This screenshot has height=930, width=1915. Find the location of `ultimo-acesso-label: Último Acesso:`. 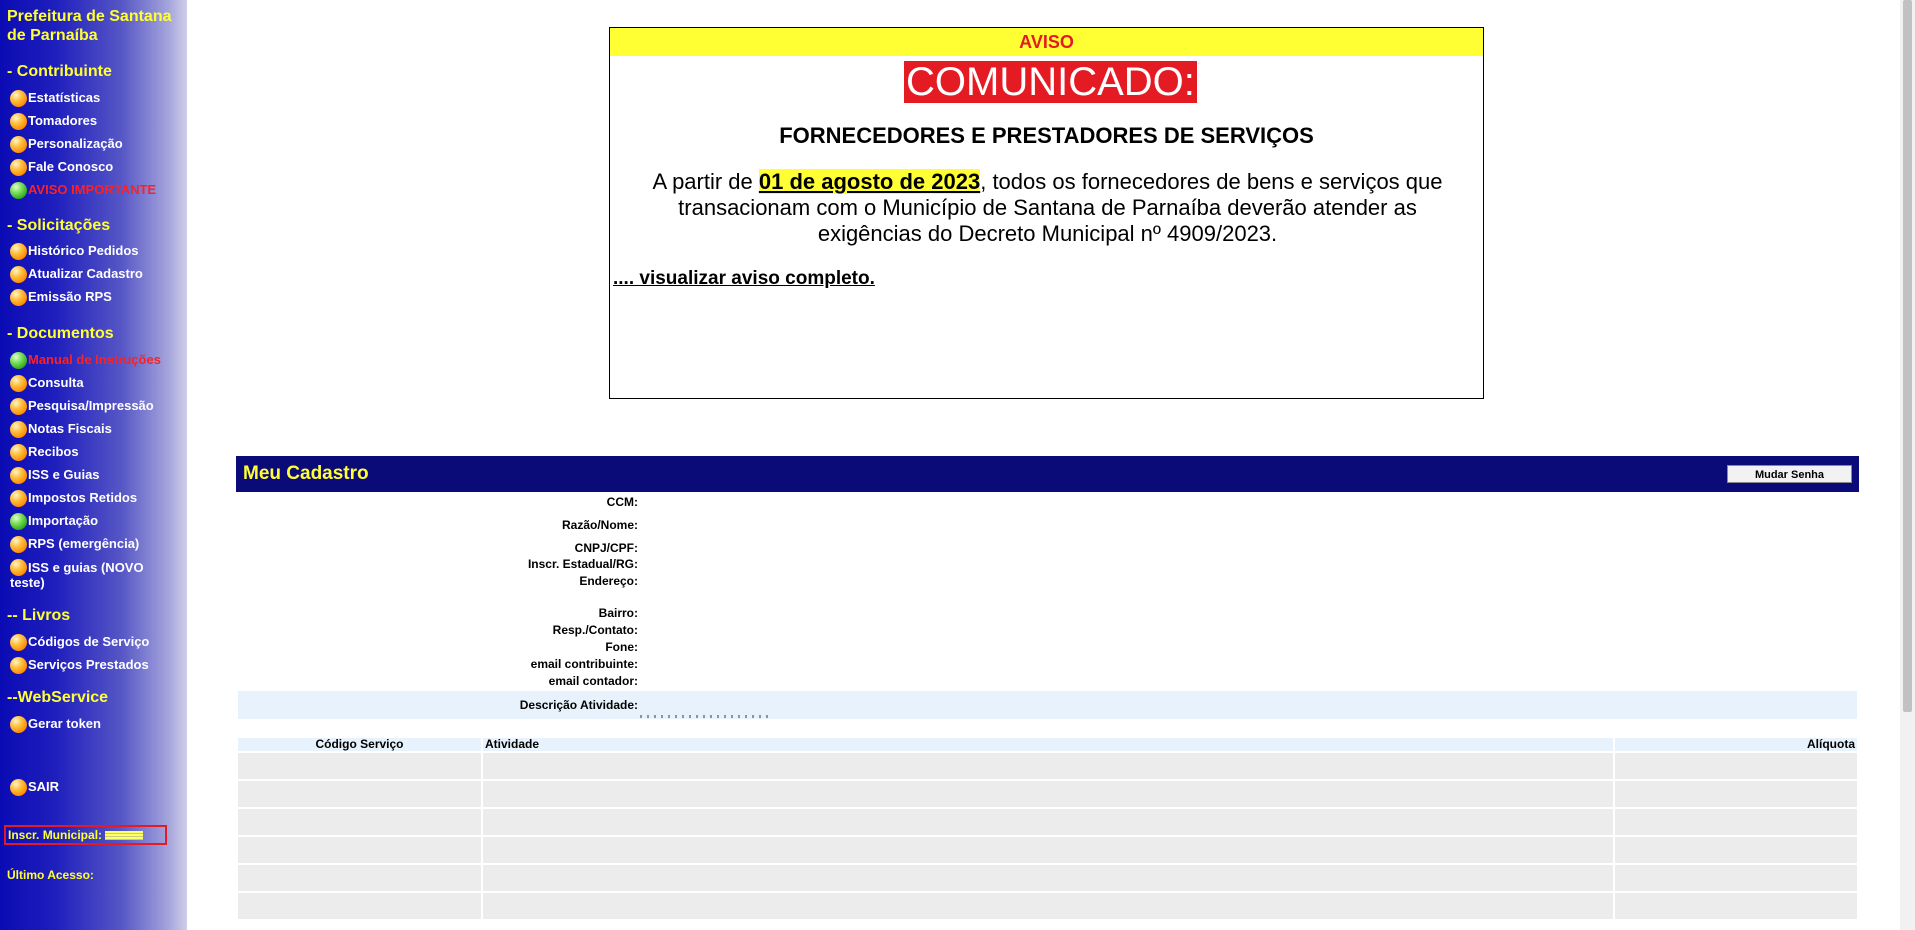

ultimo-acesso-label: Último Acesso: is located at coordinates (50, 875).